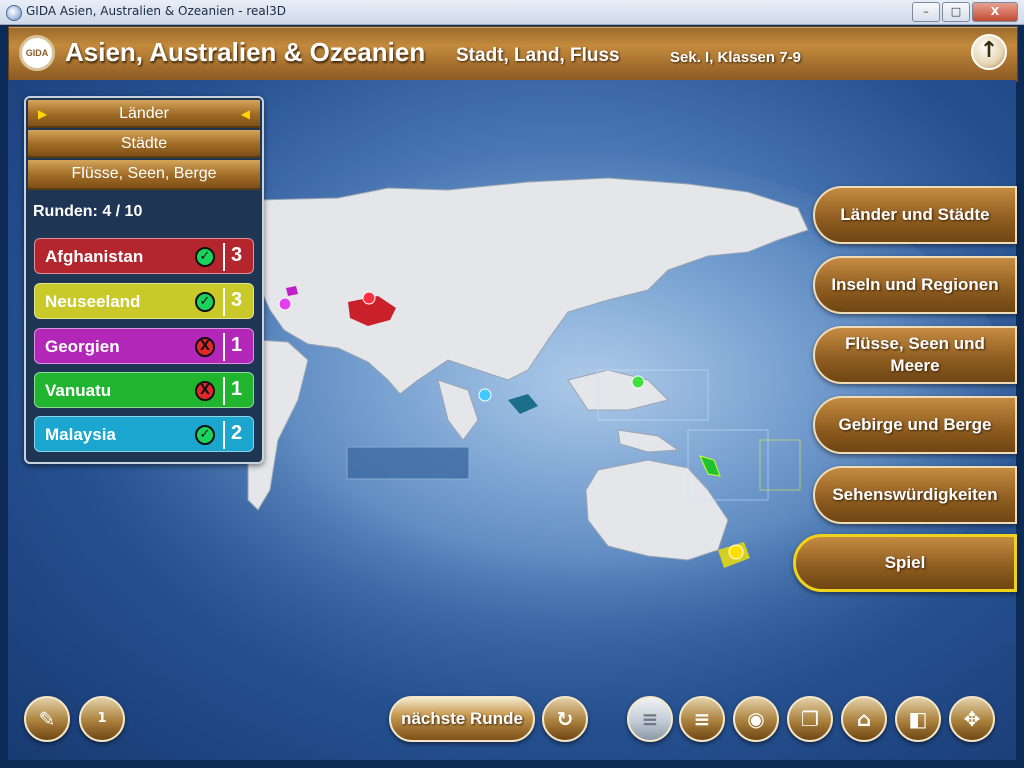 This screenshot has width=1024, height=768. Describe the element at coordinates (88, 211) in the screenshot. I see `rounds-counter: Runden: 4 / 10` at that location.